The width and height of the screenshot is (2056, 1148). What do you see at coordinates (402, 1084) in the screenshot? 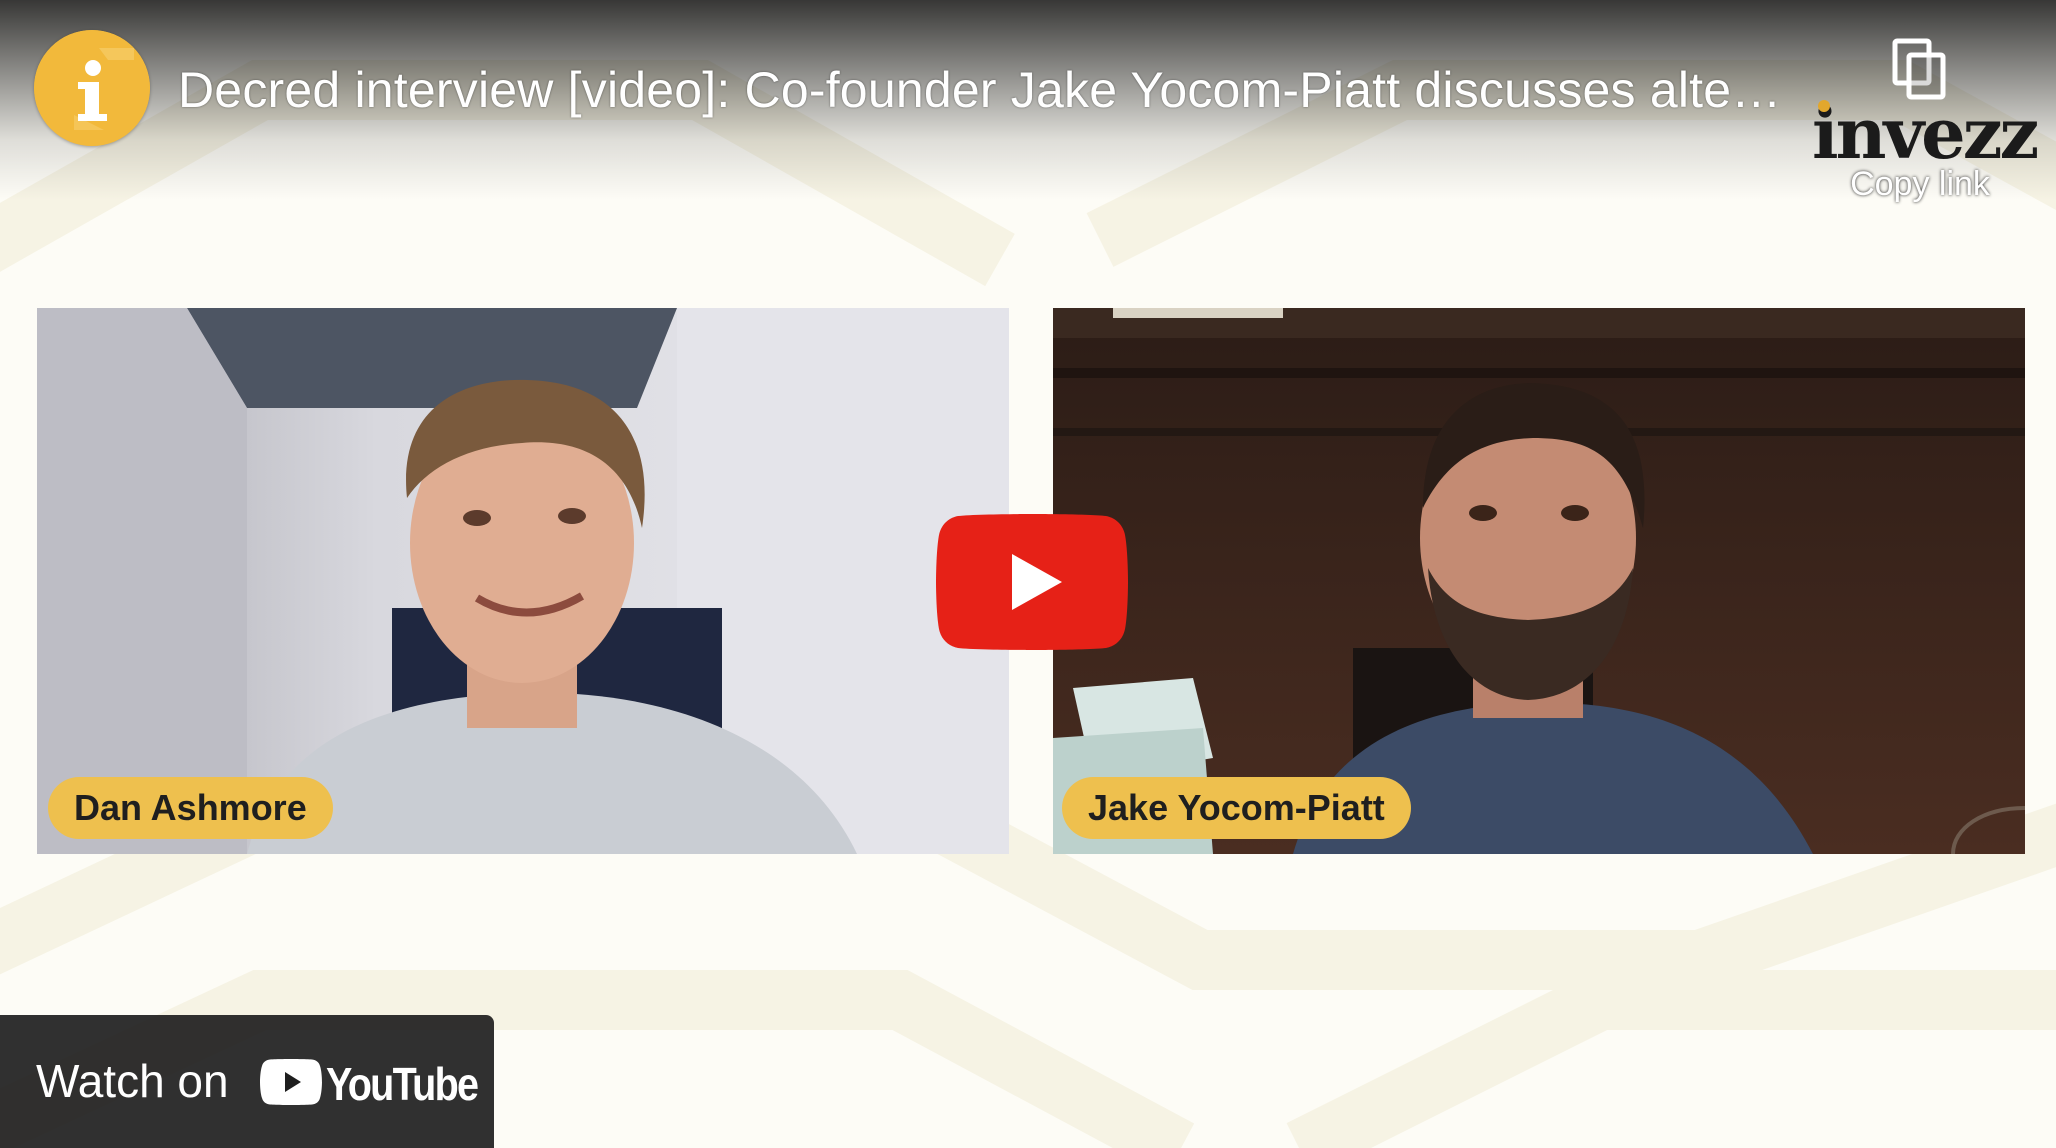
I see `youtube-wordmark: YouTube` at bounding box center [402, 1084].